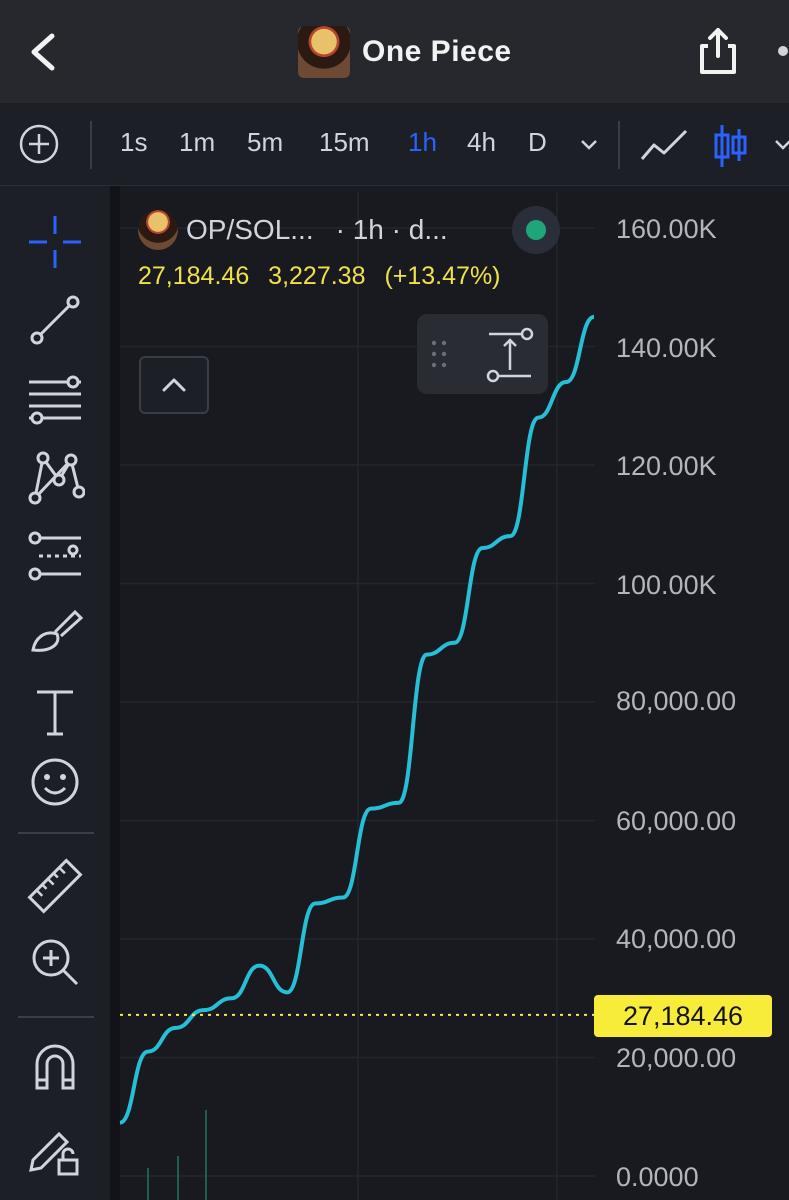 The image size is (789, 1200). What do you see at coordinates (55, 634) in the screenshot?
I see `brush-icon` at bounding box center [55, 634].